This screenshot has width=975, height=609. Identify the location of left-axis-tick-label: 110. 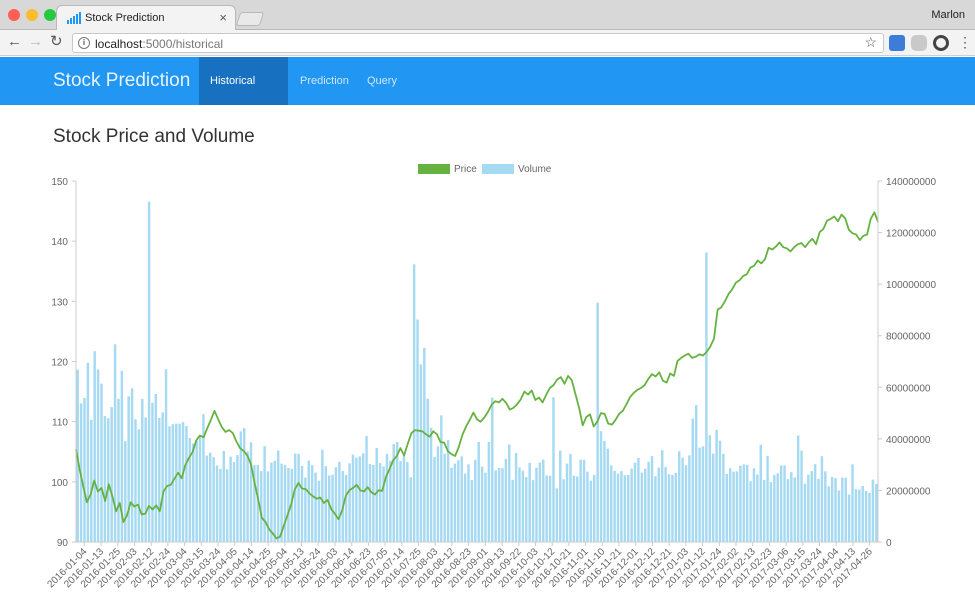
(60, 423).